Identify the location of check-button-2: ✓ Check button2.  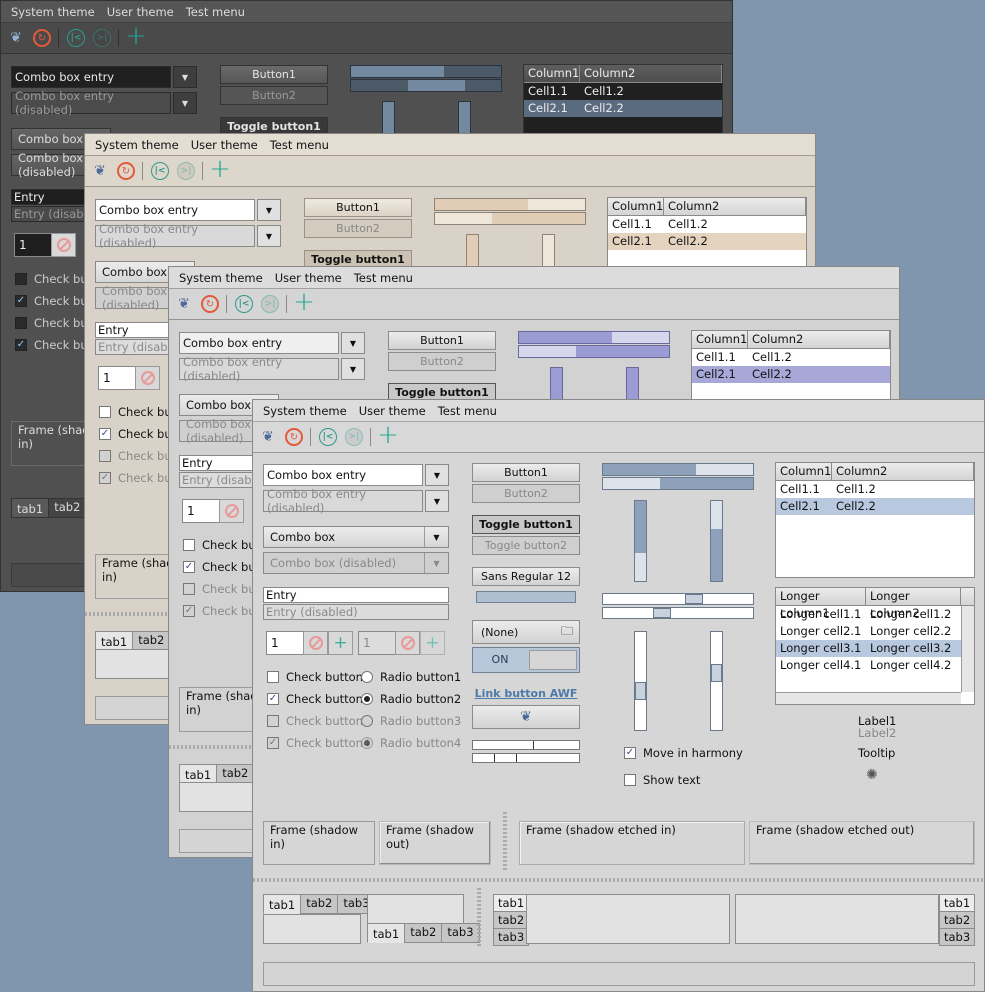
(318, 699).